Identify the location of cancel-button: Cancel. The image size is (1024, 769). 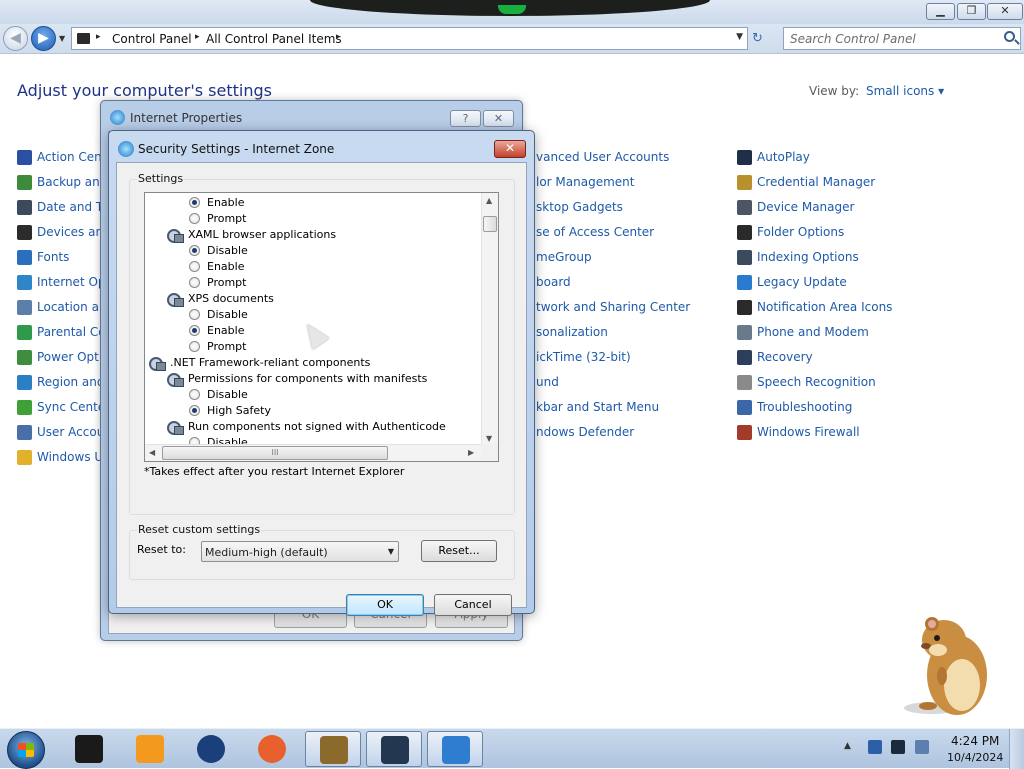
(473, 605).